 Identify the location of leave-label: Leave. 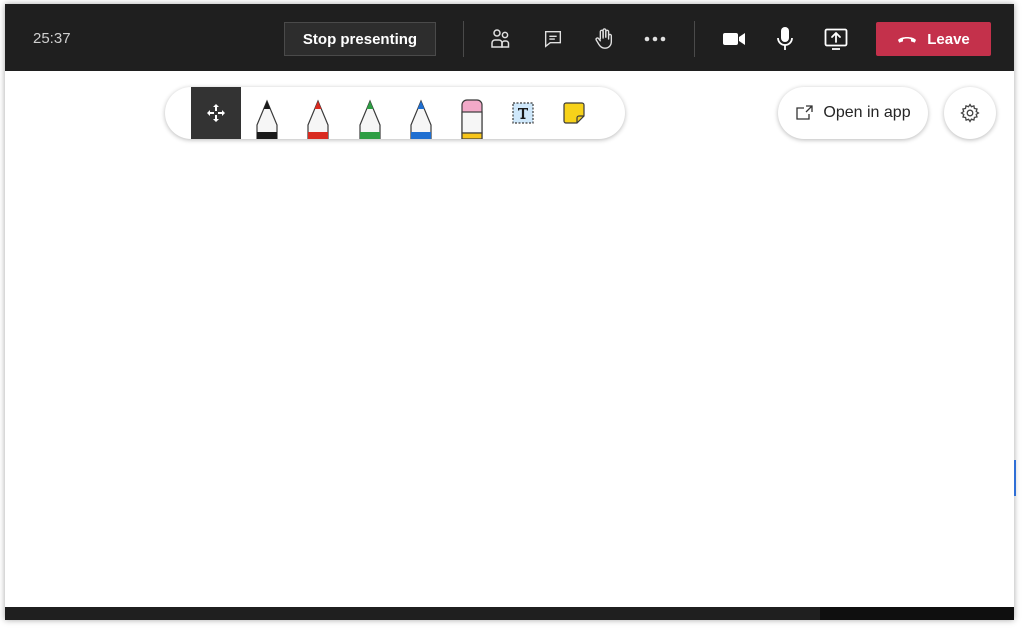
(948, 39).